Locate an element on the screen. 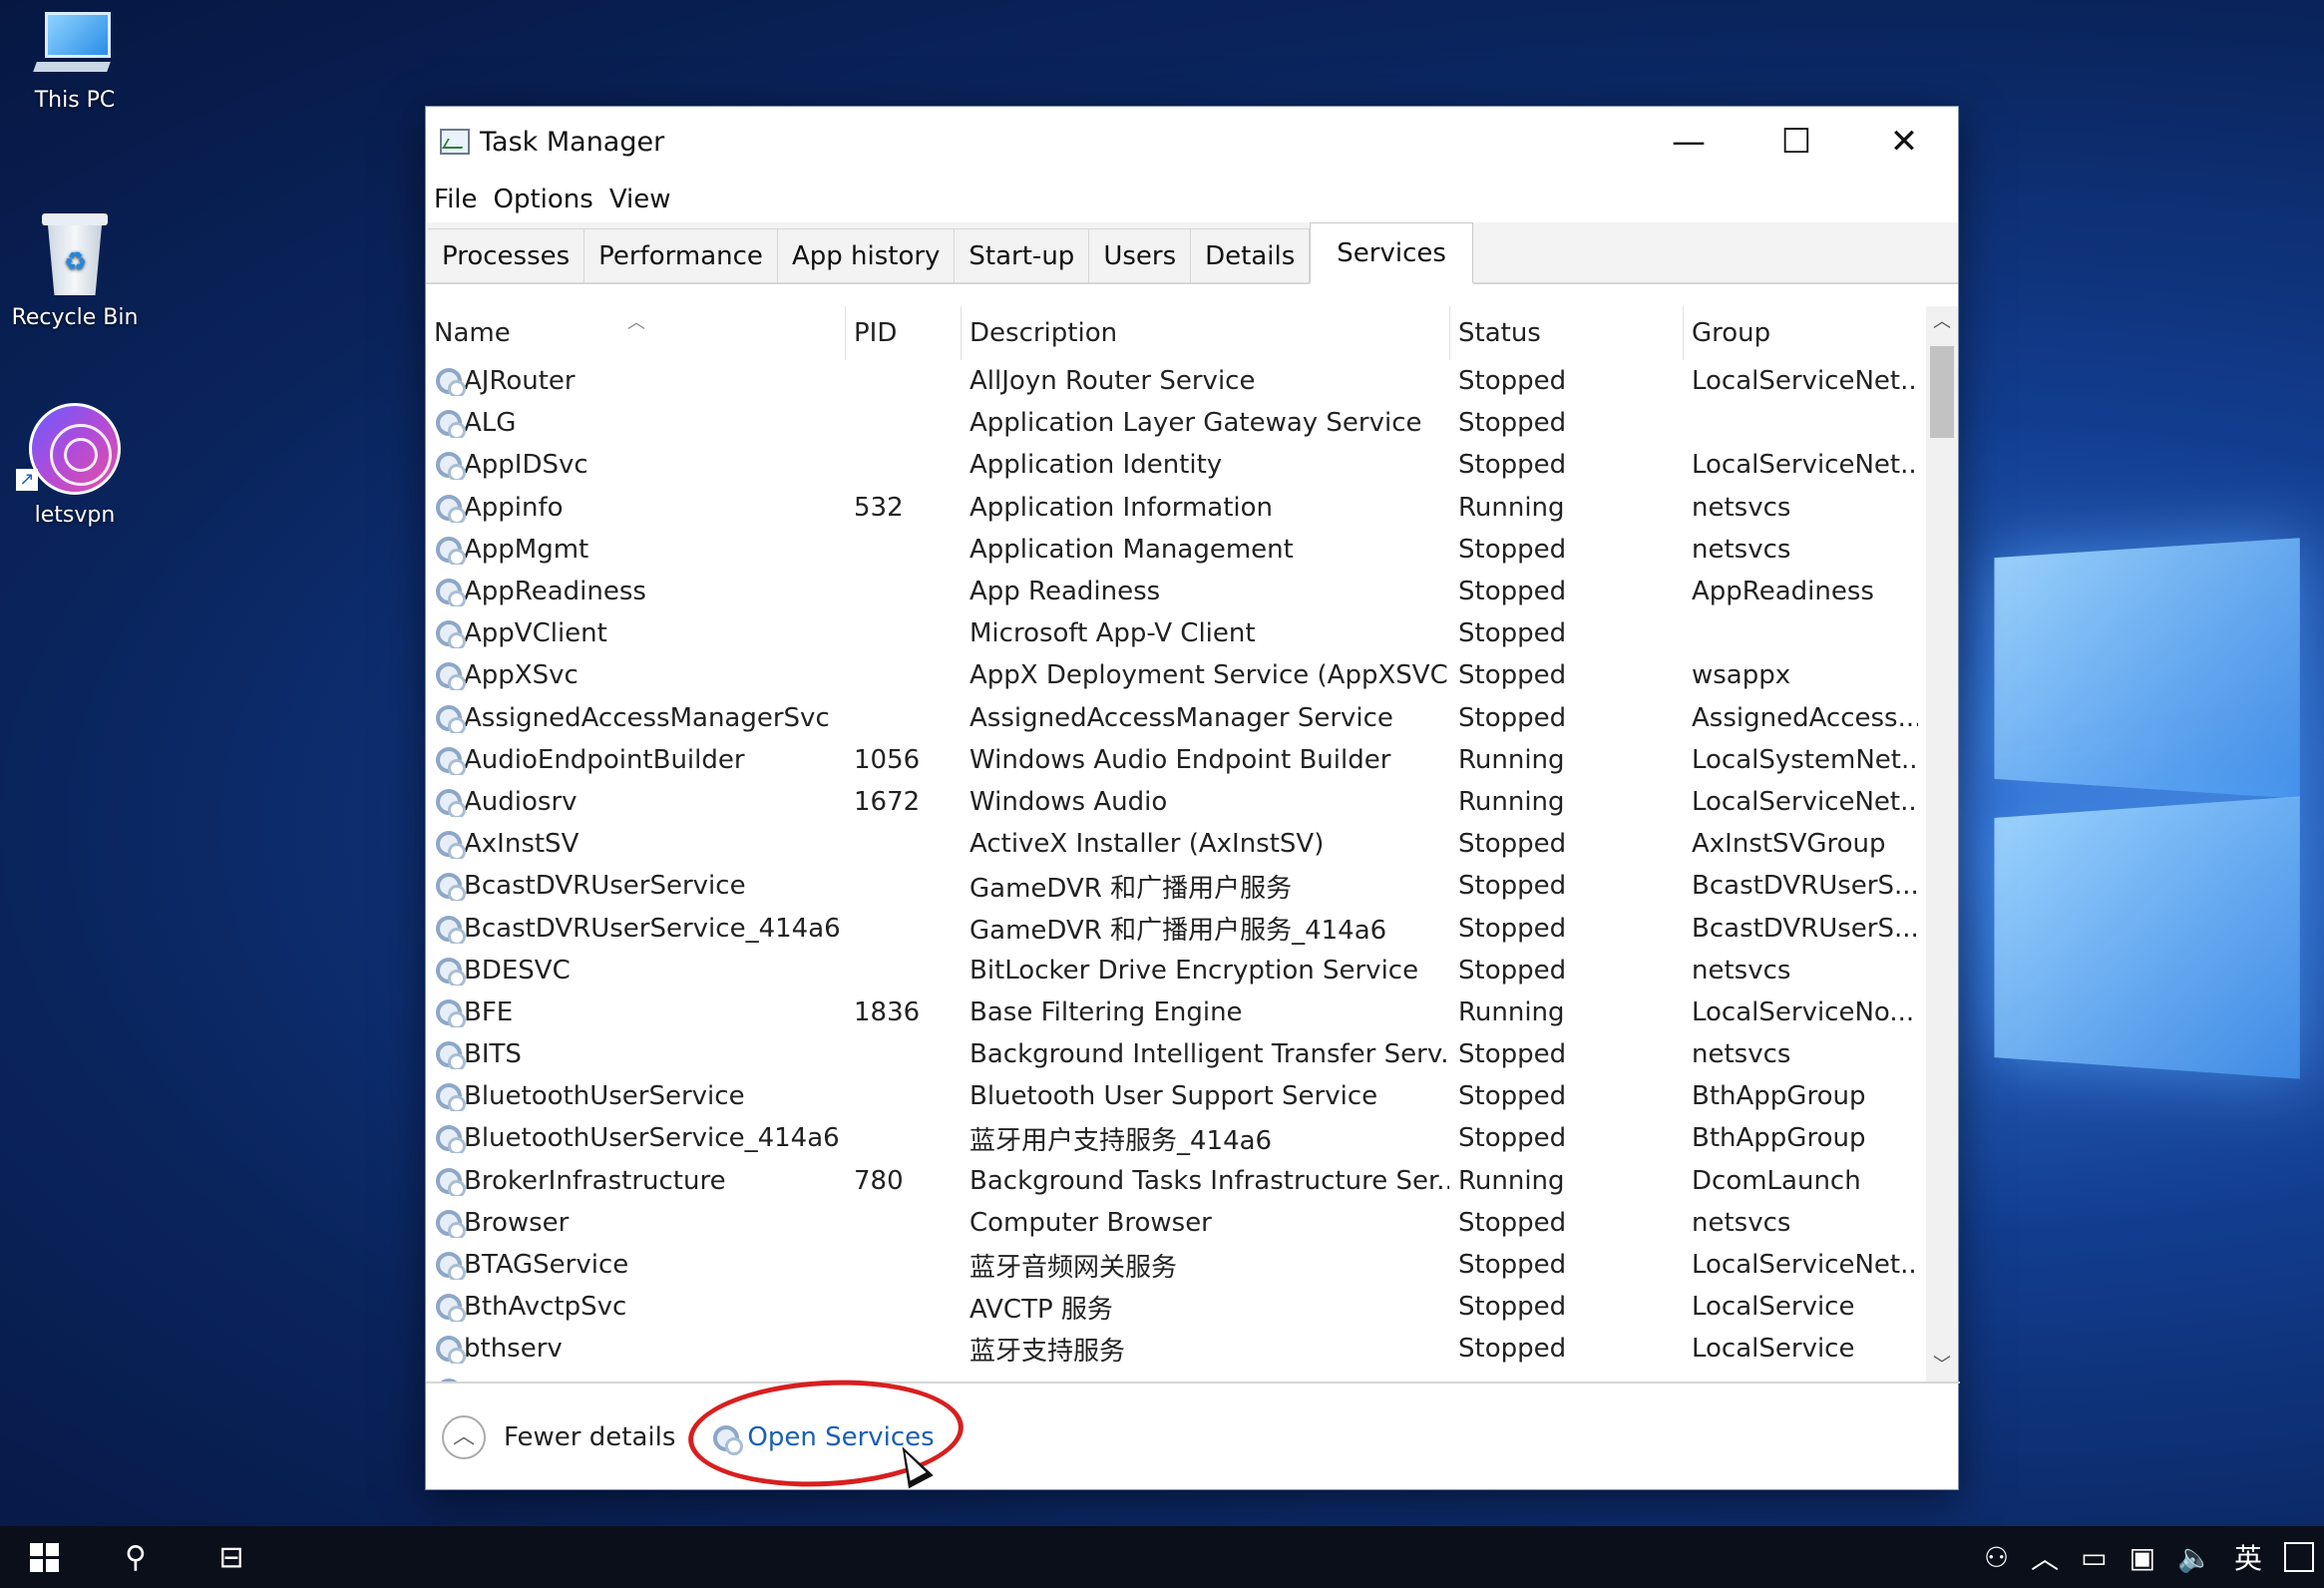 The height and width of the screenshot is (1588, 2324). table-row: BthAvctpSvc AVCTP 服务 Stopped LocalService is located at coordinates (1193, 1307).